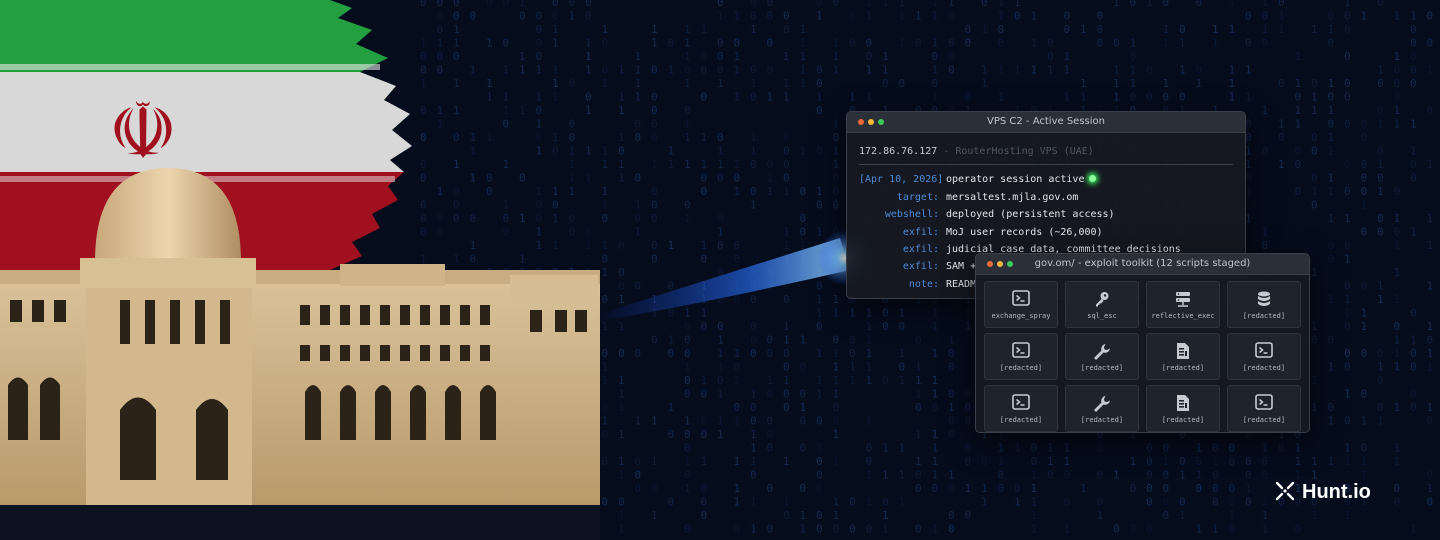  What do you see at coordinates (1322, 492) in the screenshot?
I see `brand-logo: Hunt.io` at bounding box center [1322, 492].